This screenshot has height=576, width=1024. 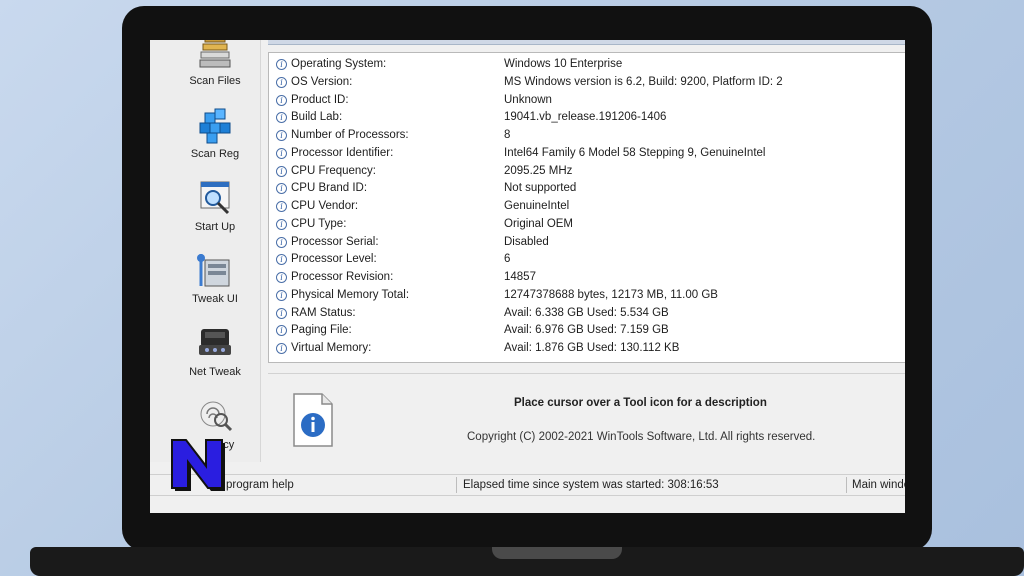 I want to click on laptop-base, so click(x=527, y=561).